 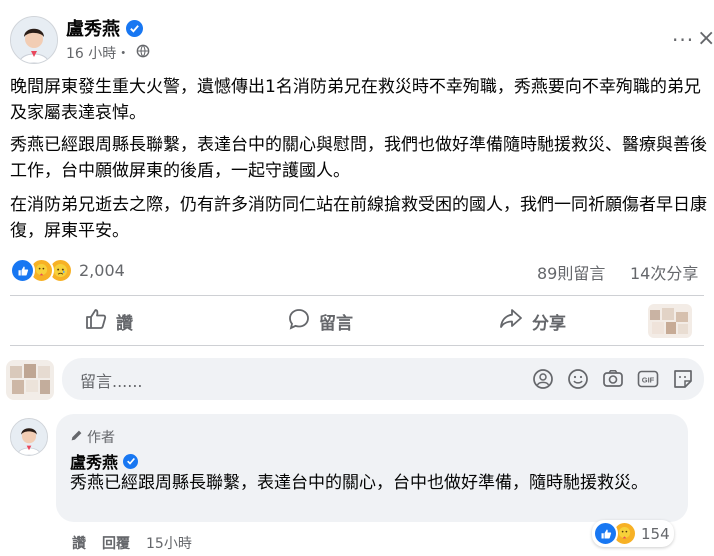 I want to click on reaction-count: 2,004, so click(x=102, y=270).